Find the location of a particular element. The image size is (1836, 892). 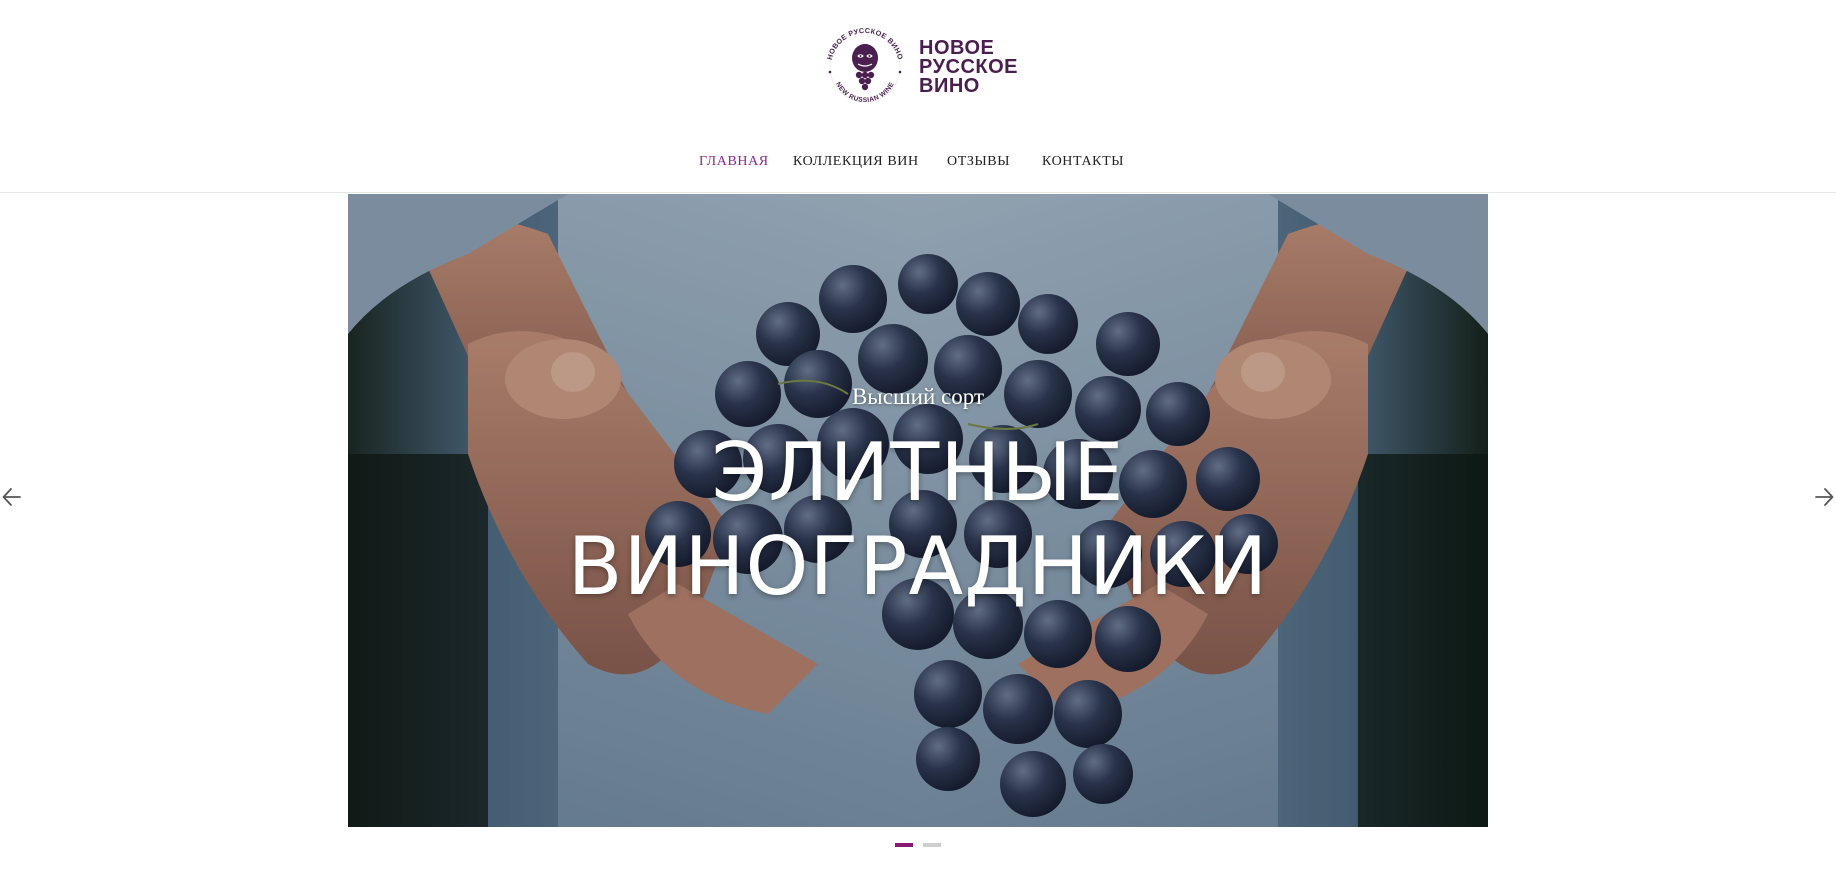

arrow-right-icon is located at coordinates (1824, 497).